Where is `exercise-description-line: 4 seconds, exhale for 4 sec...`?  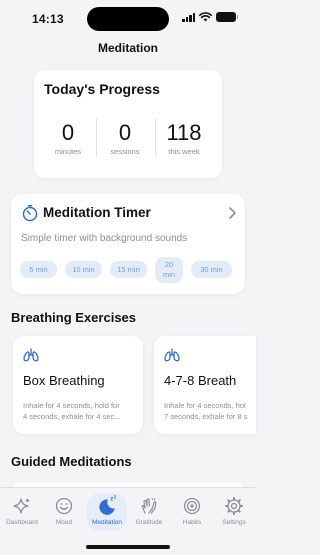 exercise-description-line: 4 seconds, exhale for 4 sec... is located at coordinates (72, 416).